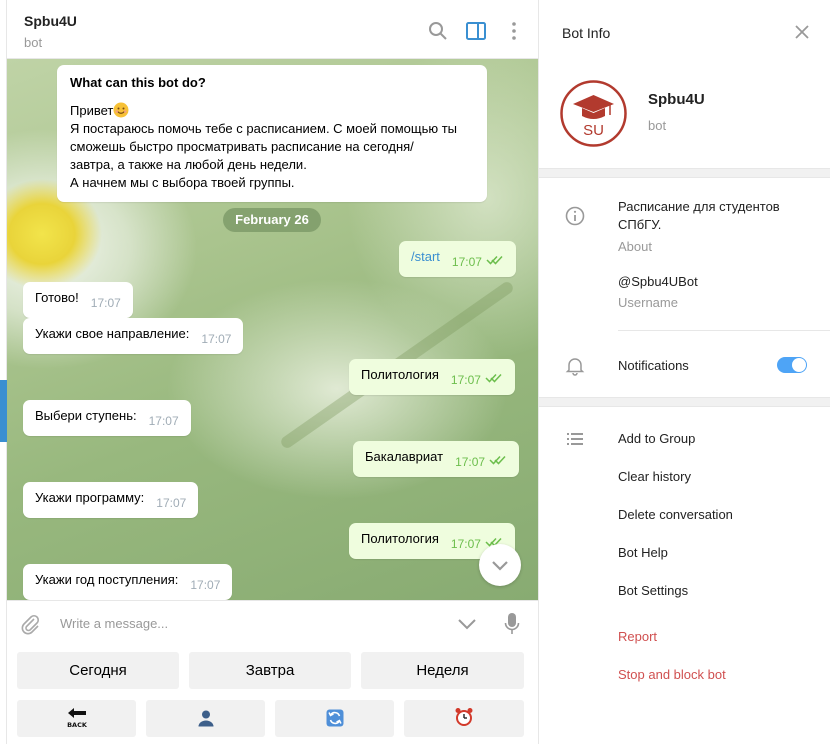 This screenshot has width=830, height=744. Describe the element at coordinates (699, 206) in the screenshot. I see `about-text: Расписание для студентов` at that location.